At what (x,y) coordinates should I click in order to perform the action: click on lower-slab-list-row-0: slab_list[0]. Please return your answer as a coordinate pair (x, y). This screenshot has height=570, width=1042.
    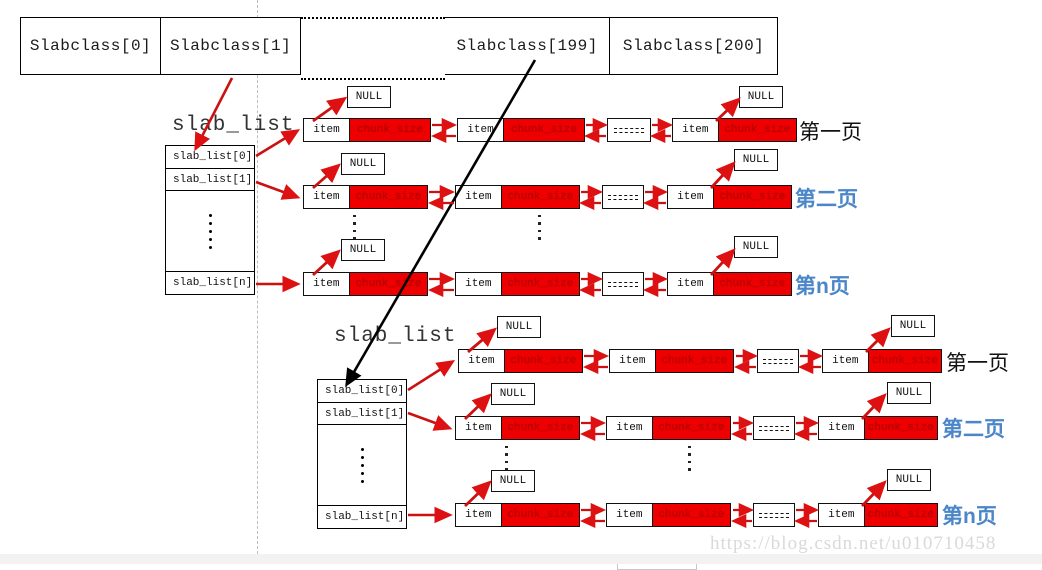
    Looking at the image, I should click on (362, 391).